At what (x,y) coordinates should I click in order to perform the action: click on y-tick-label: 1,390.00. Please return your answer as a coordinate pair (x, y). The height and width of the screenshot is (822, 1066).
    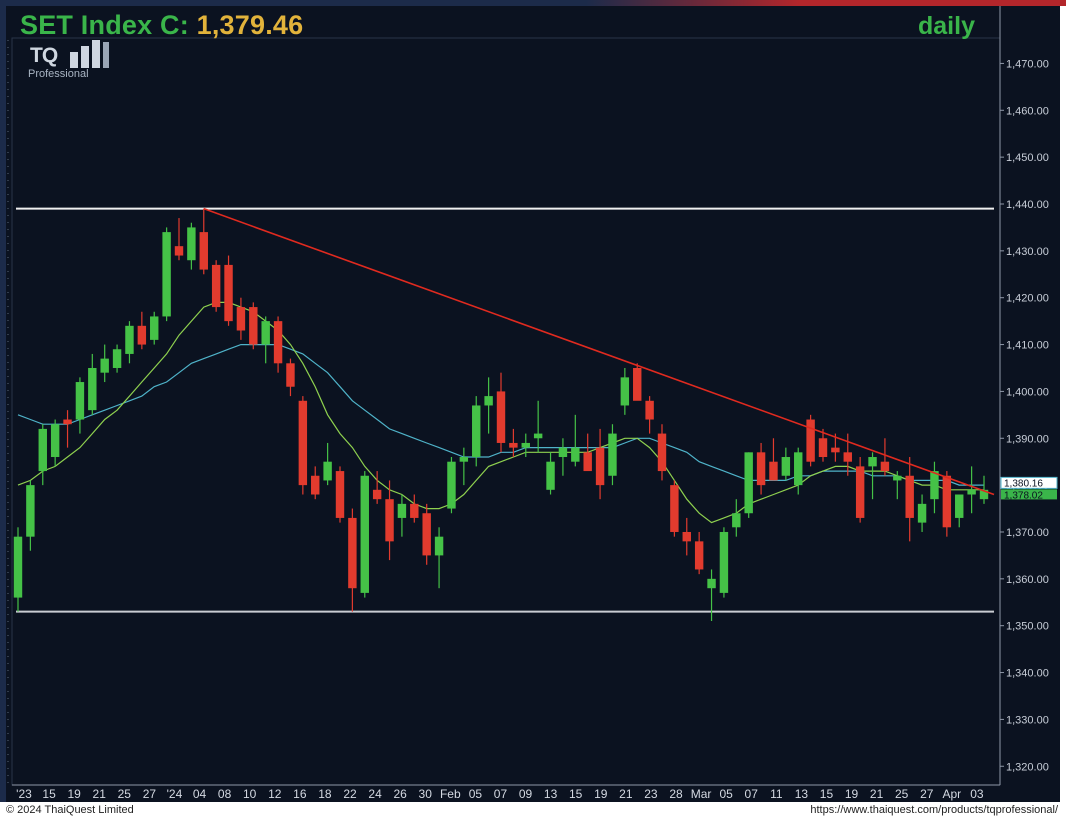
    Looking at the image, I should click on (1027, 439).